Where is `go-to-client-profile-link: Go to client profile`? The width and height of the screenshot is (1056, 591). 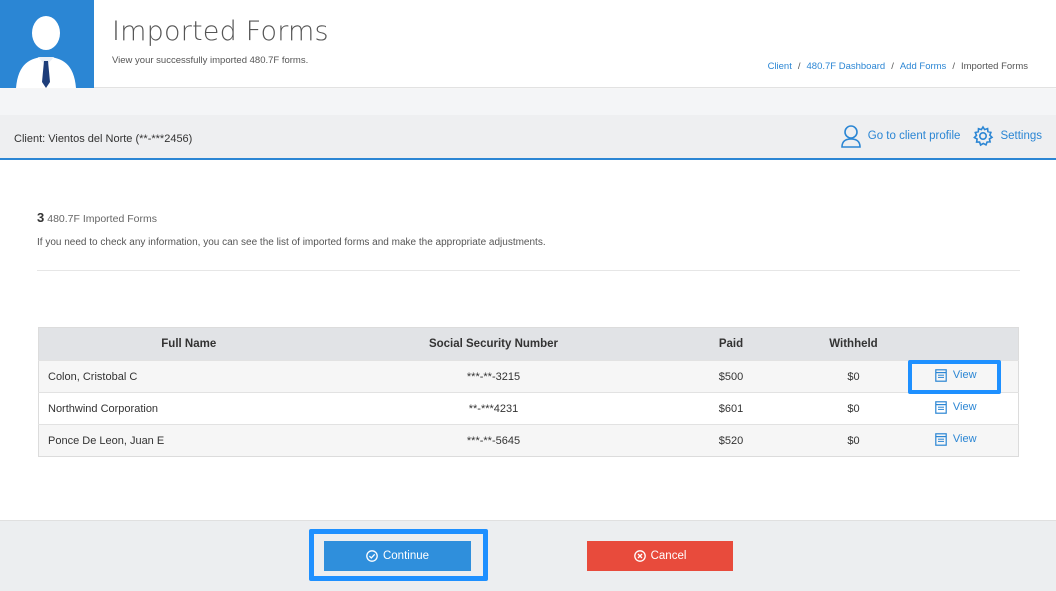
go-to-client-profile-link: Go to client profile is located at coordinates (900, 136).